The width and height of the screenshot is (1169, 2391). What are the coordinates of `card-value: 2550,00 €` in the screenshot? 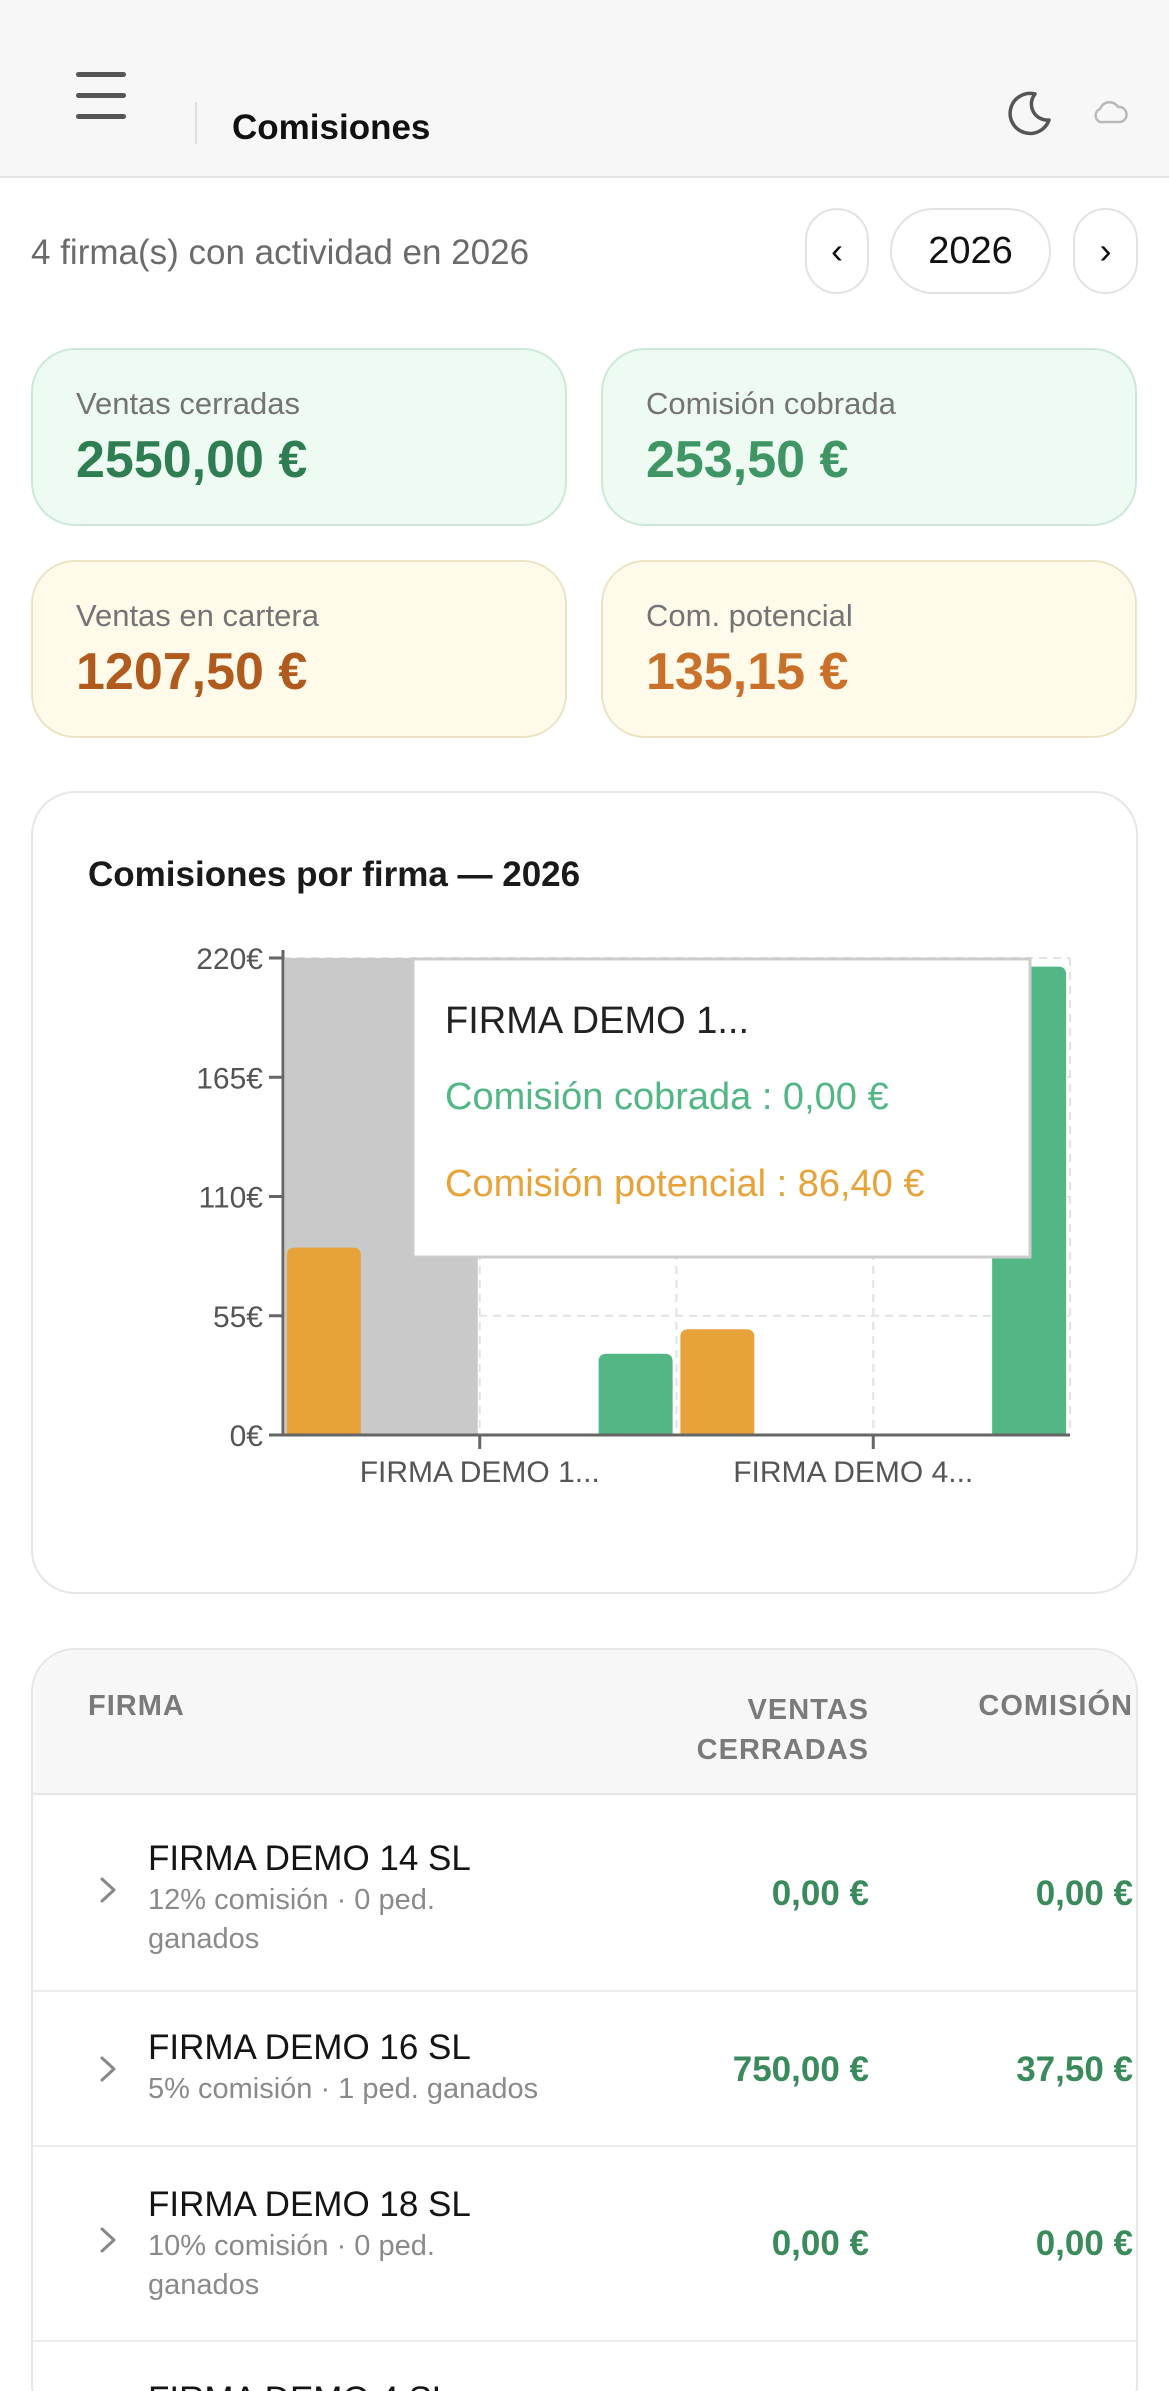 It's located at (192, 460).